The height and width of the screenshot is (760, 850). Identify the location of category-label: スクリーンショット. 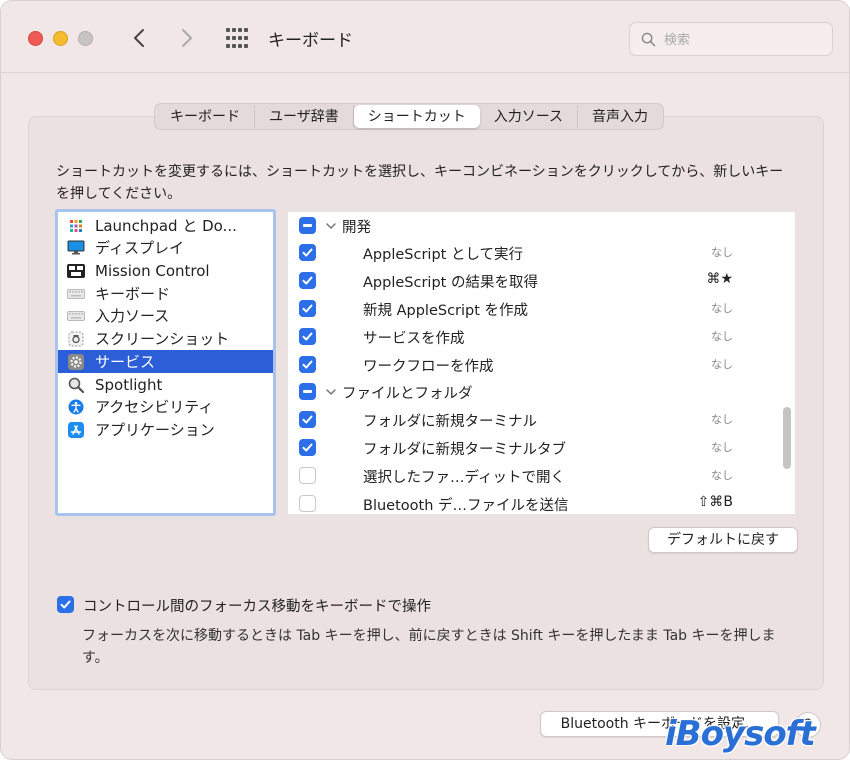
(162, 339).